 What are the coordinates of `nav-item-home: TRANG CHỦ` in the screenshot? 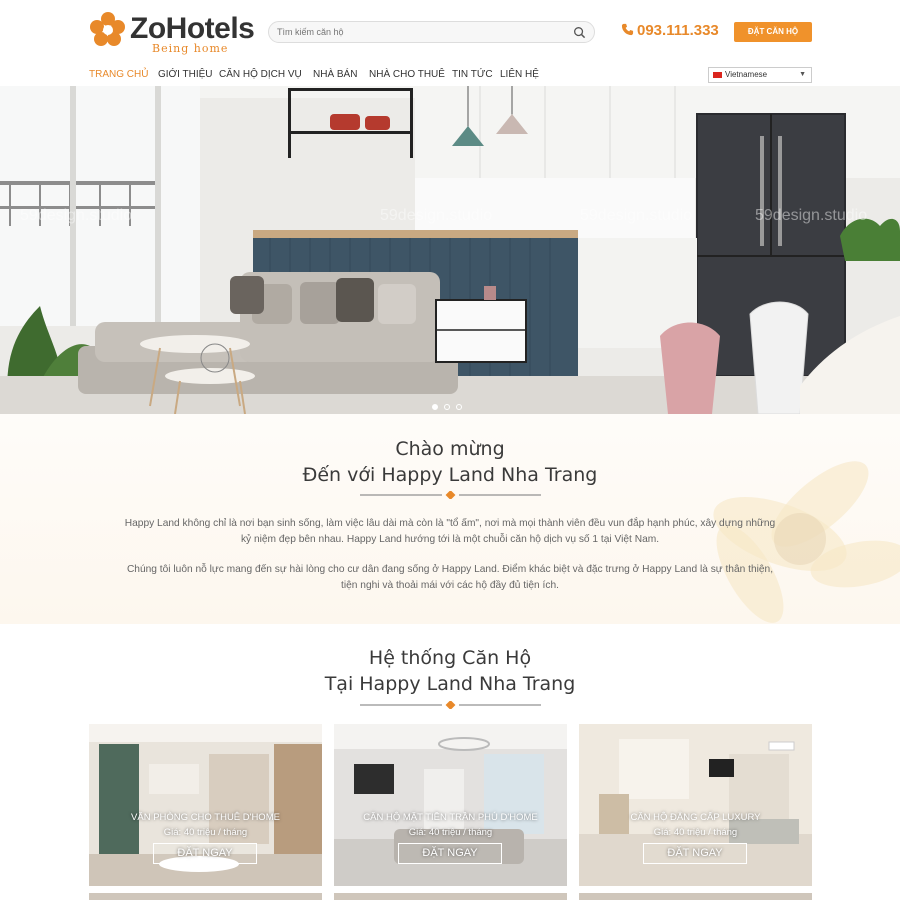 It's located at (118, 74).